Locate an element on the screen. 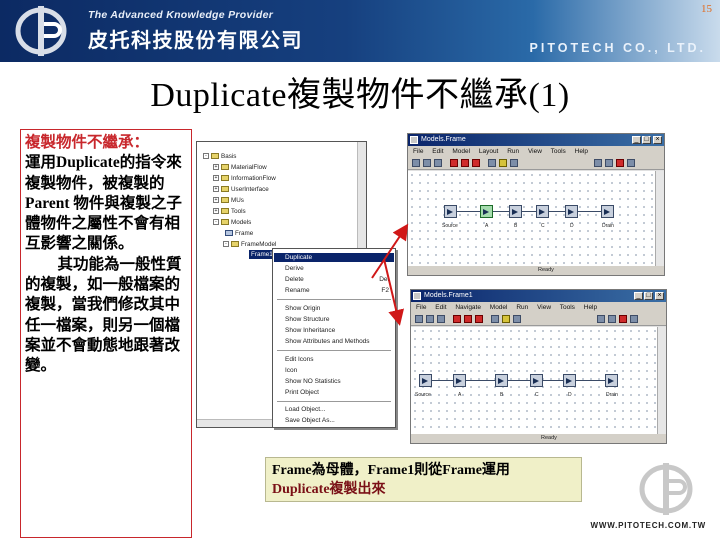 The height and width of the screenshot is (540, 720). menu-item-duplicate: Duplicate is located at coordinates (334, 257).